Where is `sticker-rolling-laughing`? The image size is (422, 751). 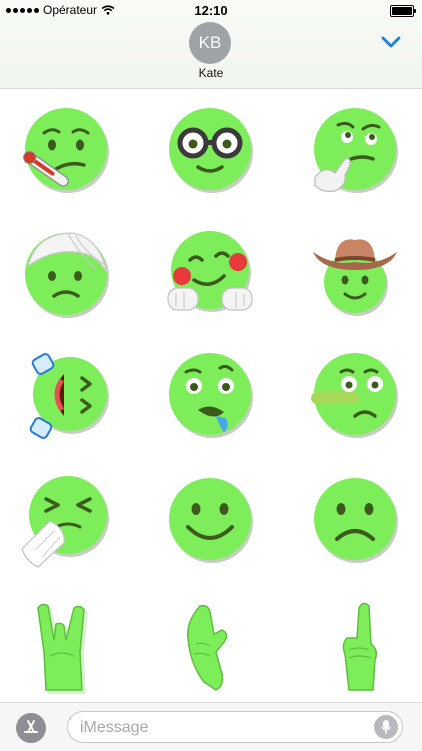
sticker-rolling-laughing is located at coordinates (66, 394).